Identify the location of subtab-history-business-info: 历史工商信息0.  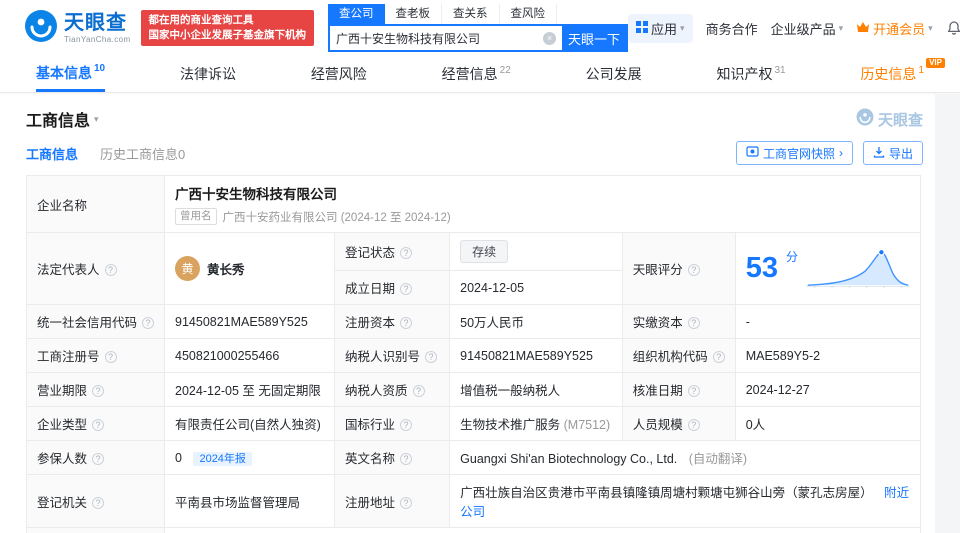
(142, 153).